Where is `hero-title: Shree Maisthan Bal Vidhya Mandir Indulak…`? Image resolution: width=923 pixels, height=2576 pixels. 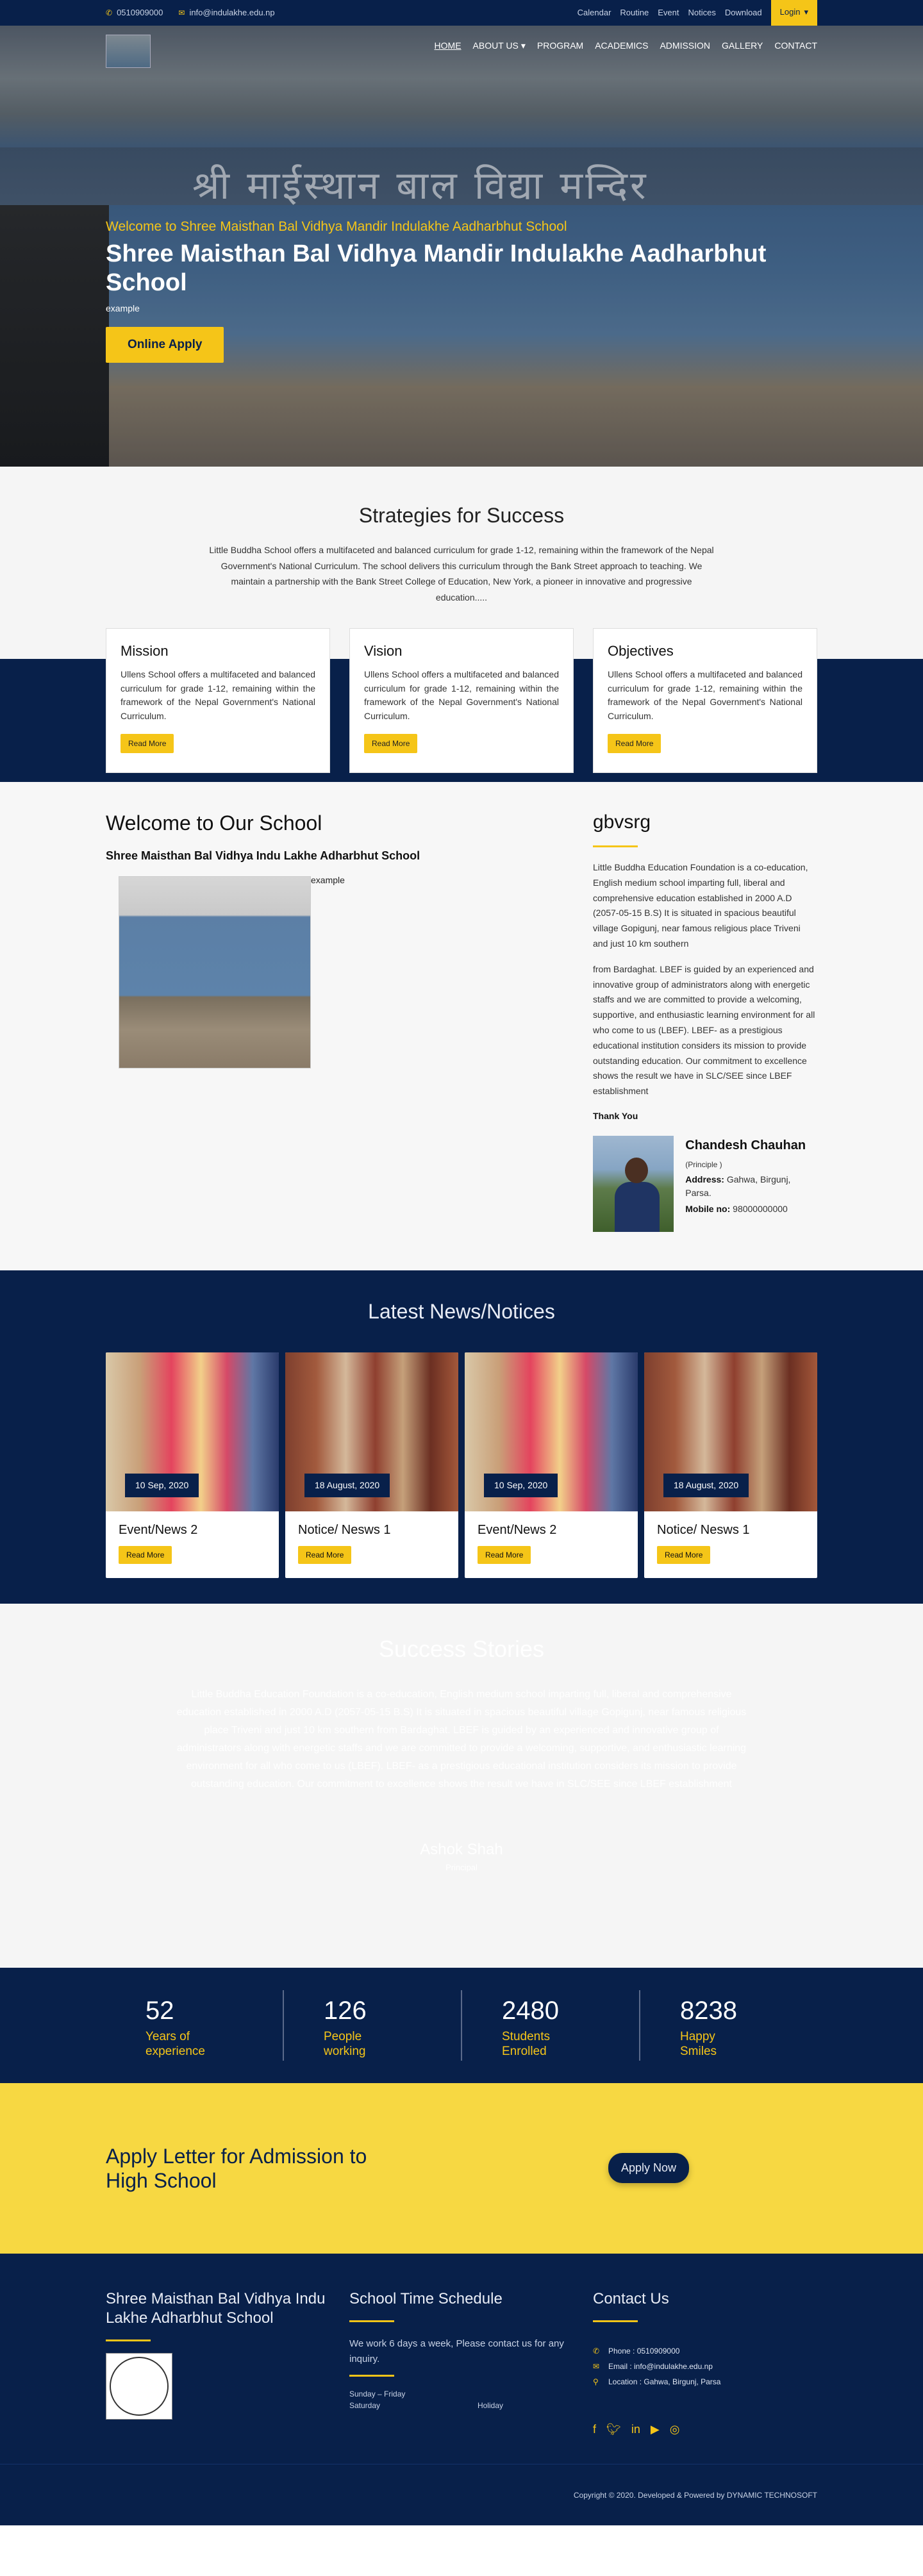
hero-title: Shree Maisthan Bal Vidhya Mandir Indulak… is located at coordinates (437, 268).